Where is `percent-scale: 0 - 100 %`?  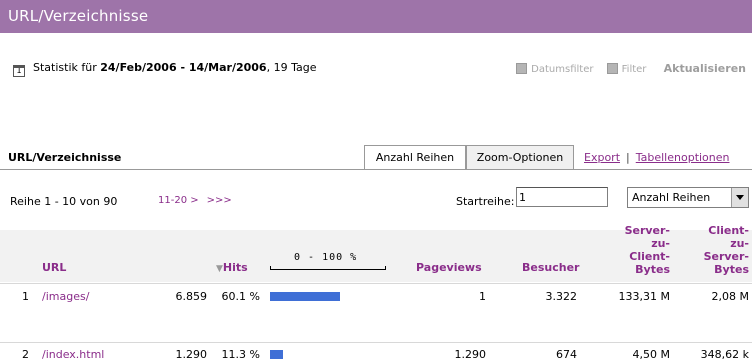
percent-scale: 0 - 100 % is located at coordinates (328, 264).